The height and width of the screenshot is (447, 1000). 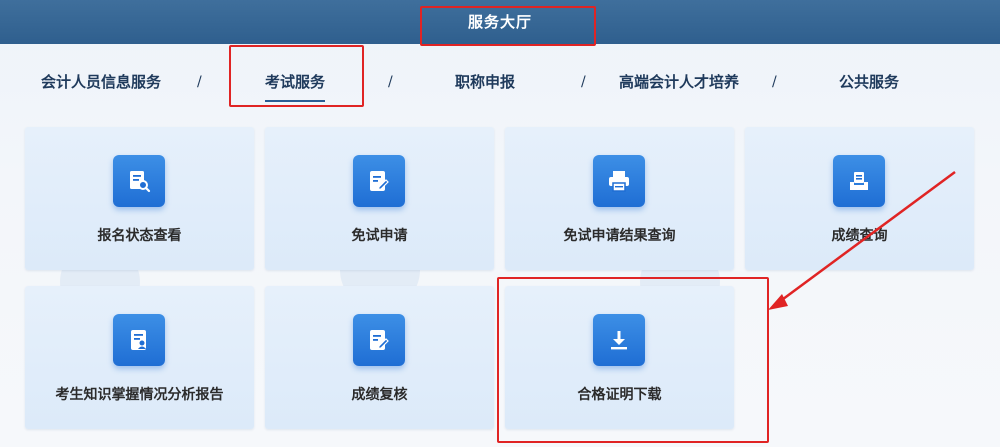 I want to click on nav-item-accountant-info: 会计人员信息服务, so click(x=101, y=82).